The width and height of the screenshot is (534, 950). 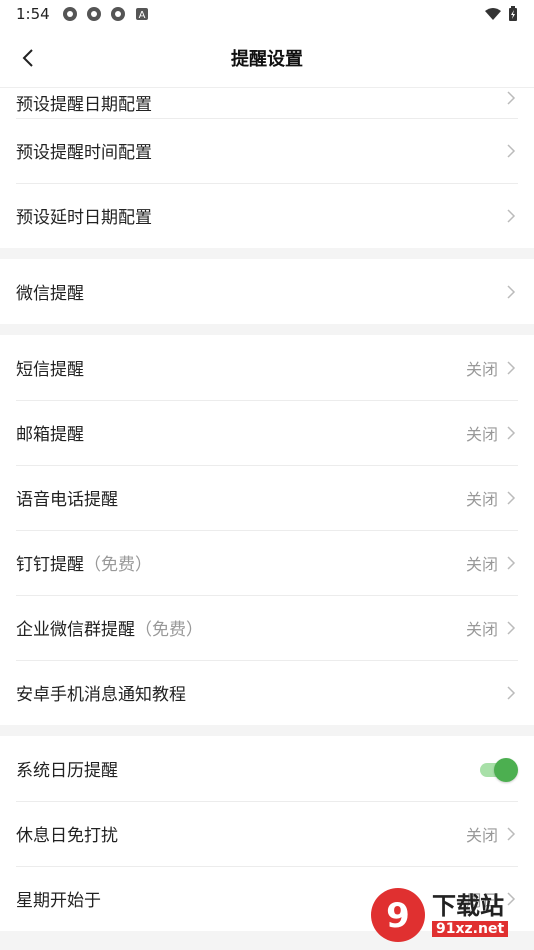 I want to click on a-badge-icon: A, so click(x=141, y=14).